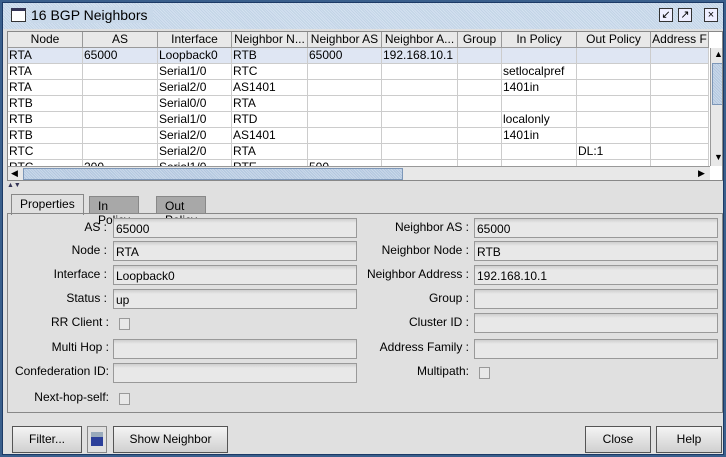  I want to click on multipath-label: Multipath:, so click(442, 371).